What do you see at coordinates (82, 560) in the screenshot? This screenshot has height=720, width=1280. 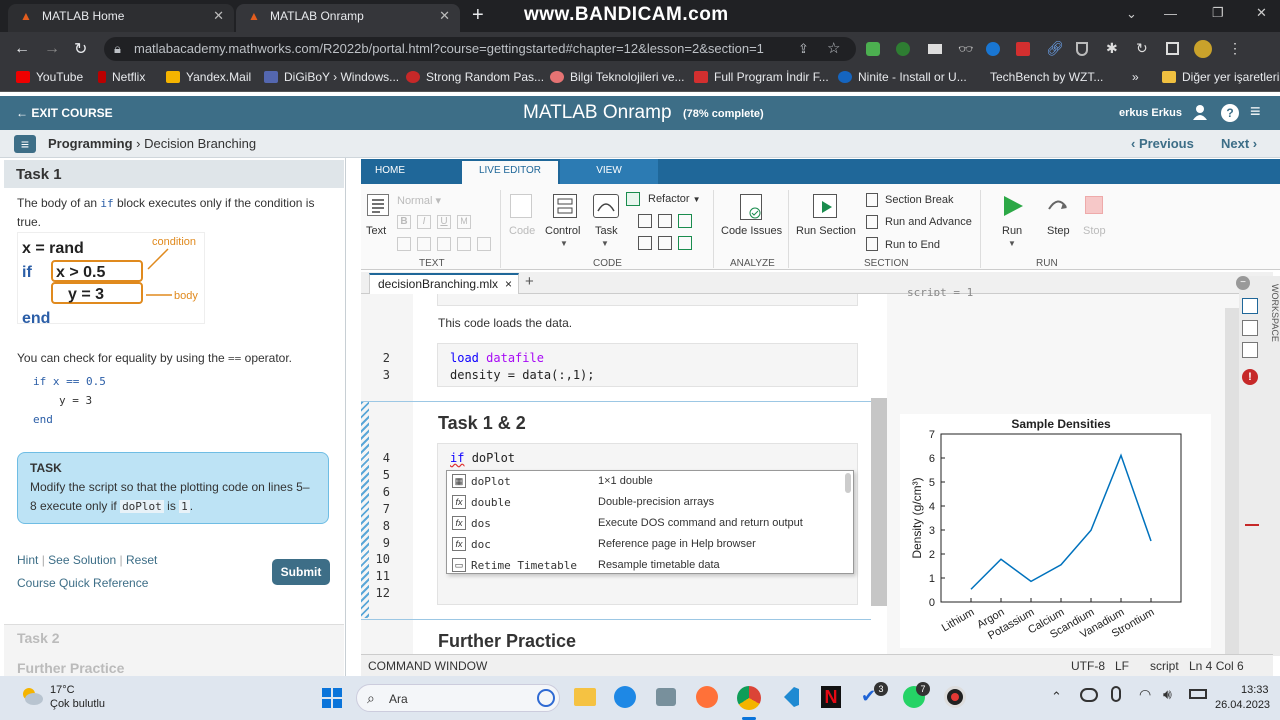 I see `see-solution-link: See Solution` at bounding box center [82, 560].